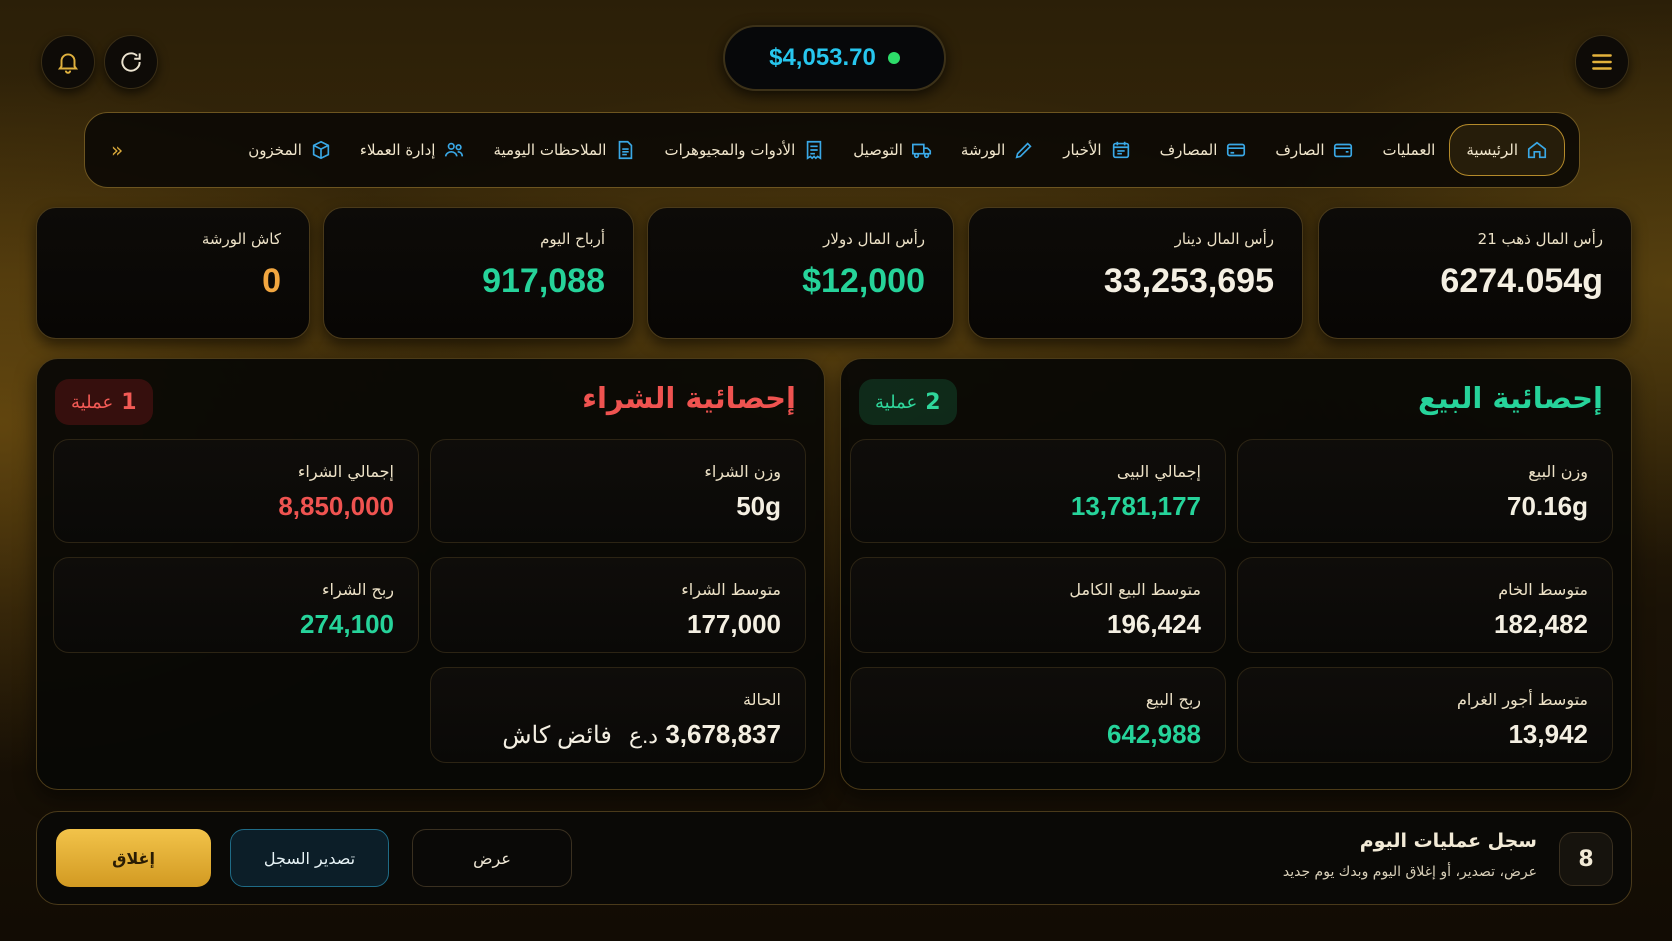  What do you see at coordinates (626, 150) in the screenshot?
I see `document-icon` at bounding box center [626, 150].